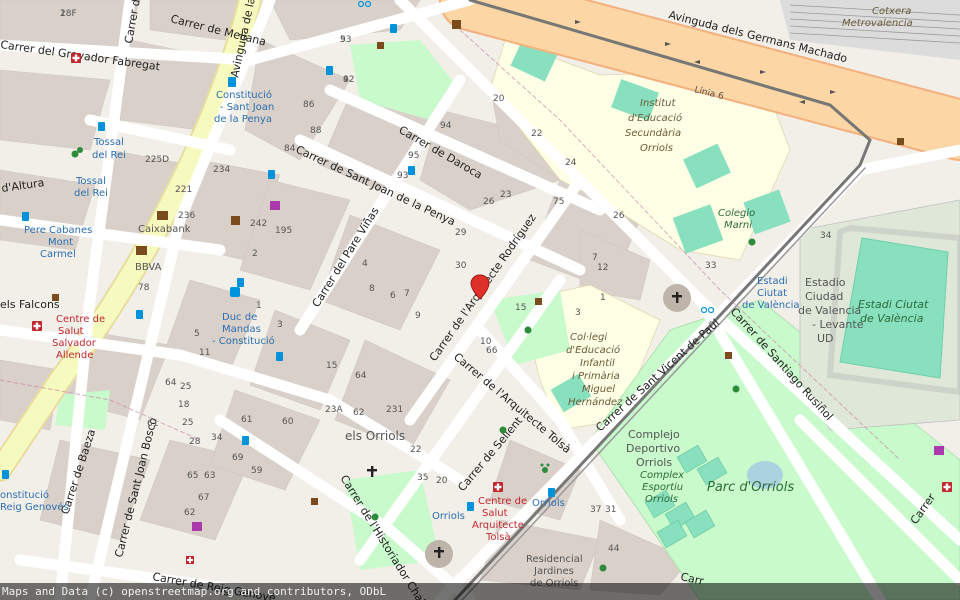 This screenshot has width=960, height=600. I want to click on house-number: 86, so click(309, 105).